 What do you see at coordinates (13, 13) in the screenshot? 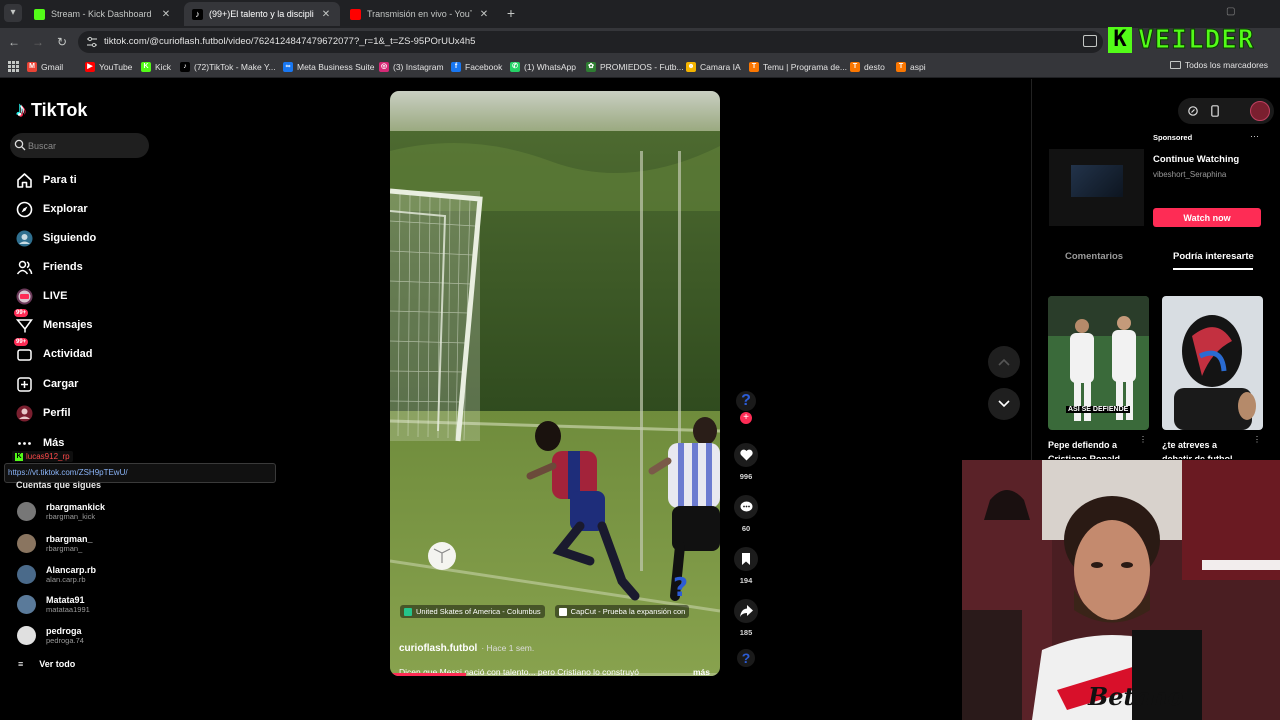
I see `tab-search-button: ▾` at bounding box center [13, 13].